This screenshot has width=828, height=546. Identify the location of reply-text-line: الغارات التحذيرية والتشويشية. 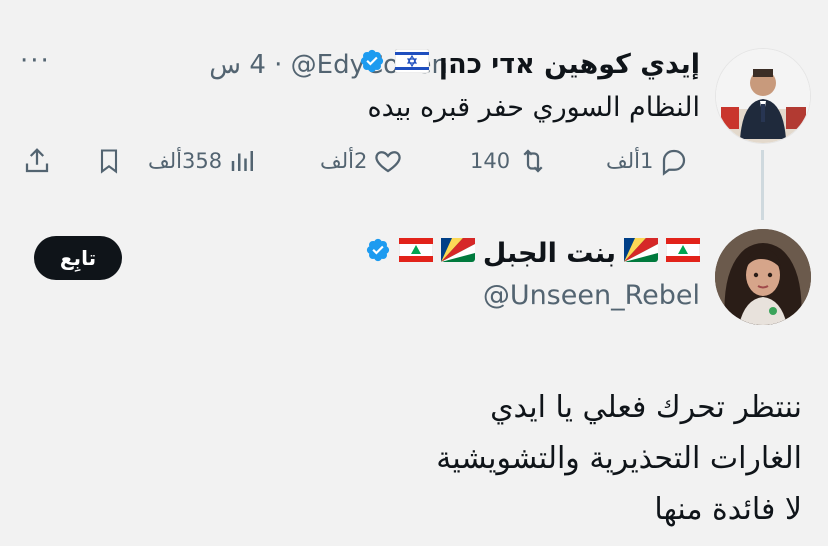
(619, 458).